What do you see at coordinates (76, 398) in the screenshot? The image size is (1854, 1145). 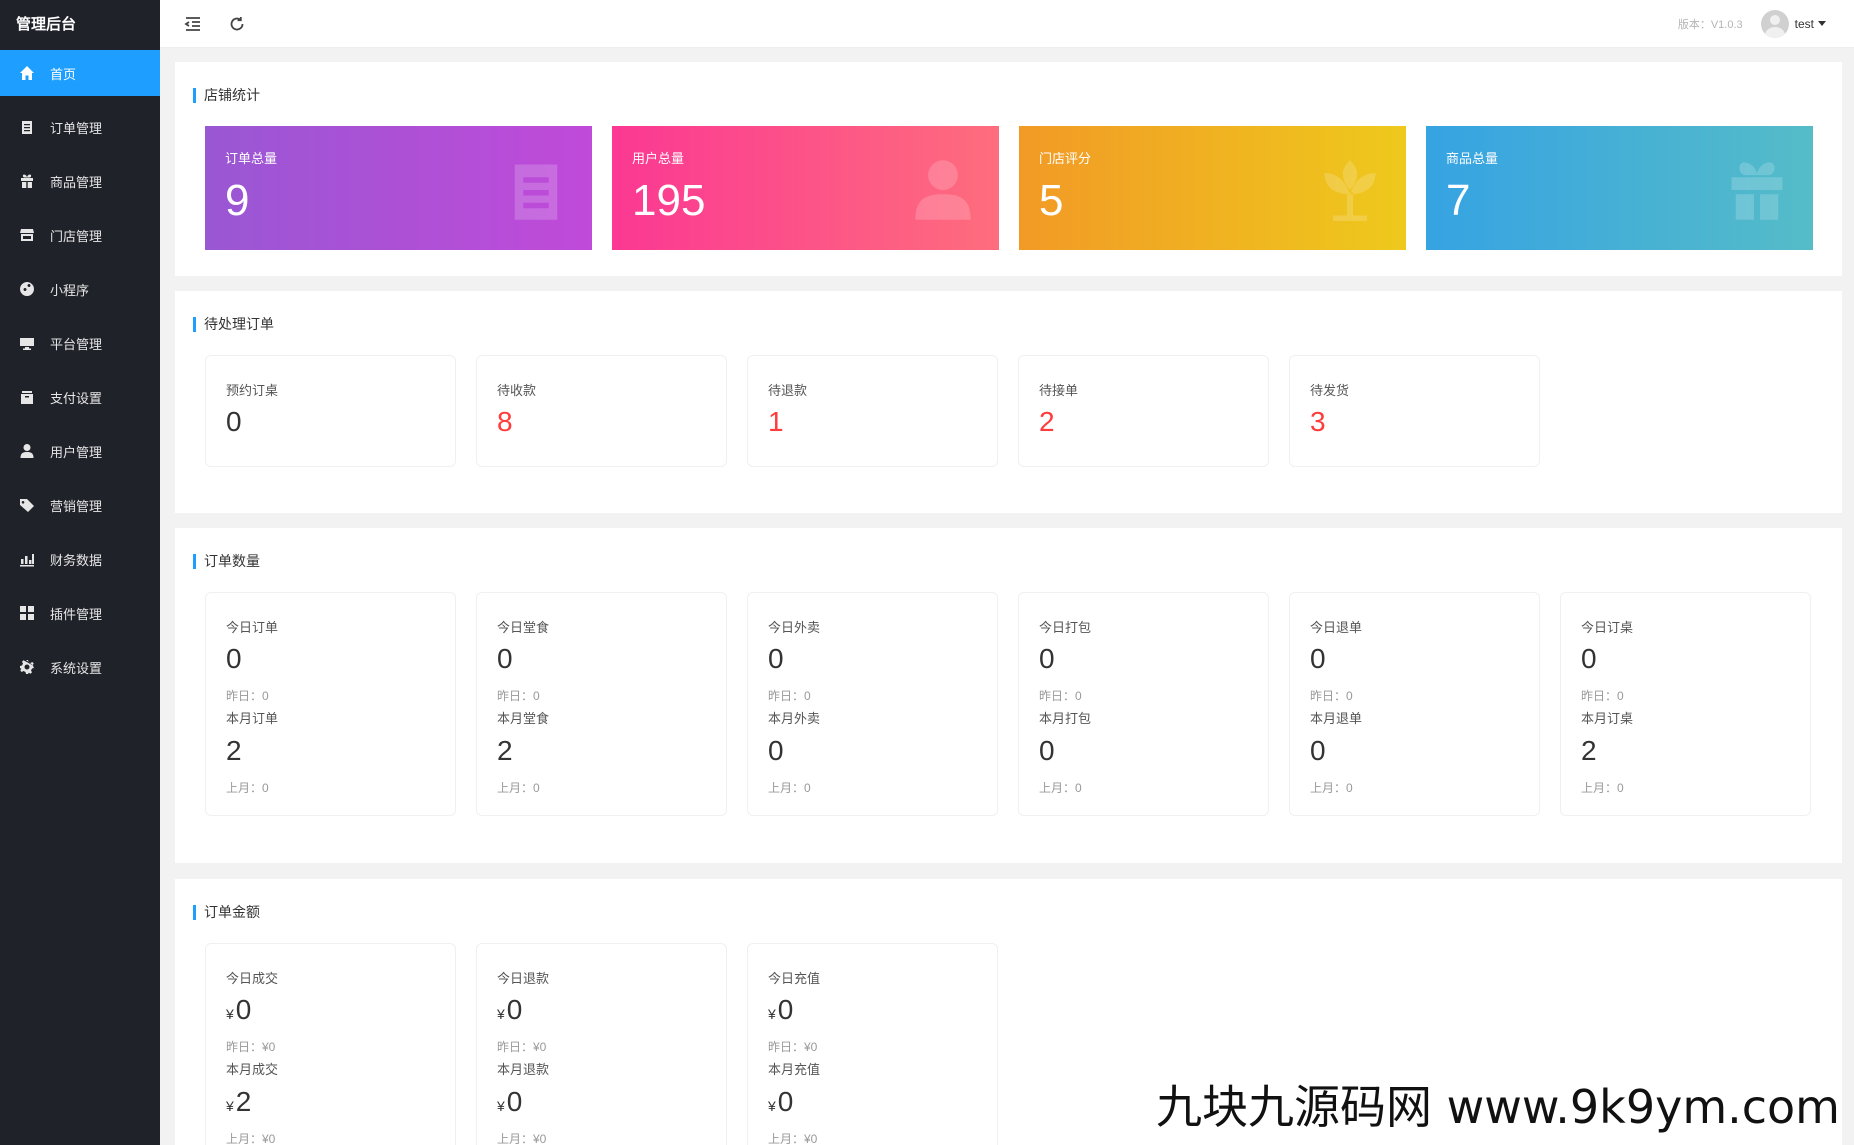 I see `sidebar-item-label: 支付设置` at bounding box center [76, 398].